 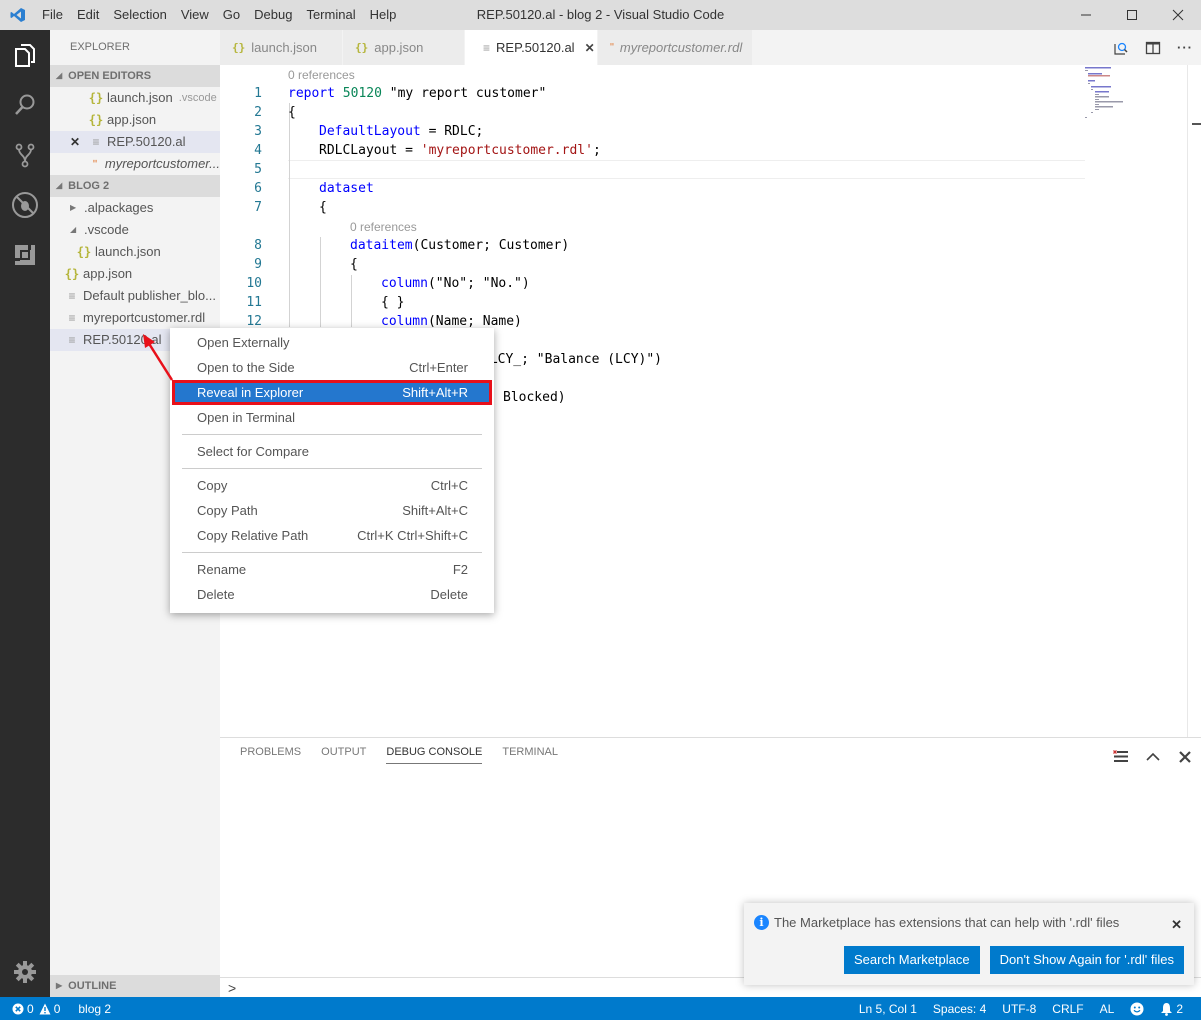 What do you see at coordinates (119, 207) in the screenshot?
I see `tree-item-label: .alpackages` at bounding box center [119, 207].